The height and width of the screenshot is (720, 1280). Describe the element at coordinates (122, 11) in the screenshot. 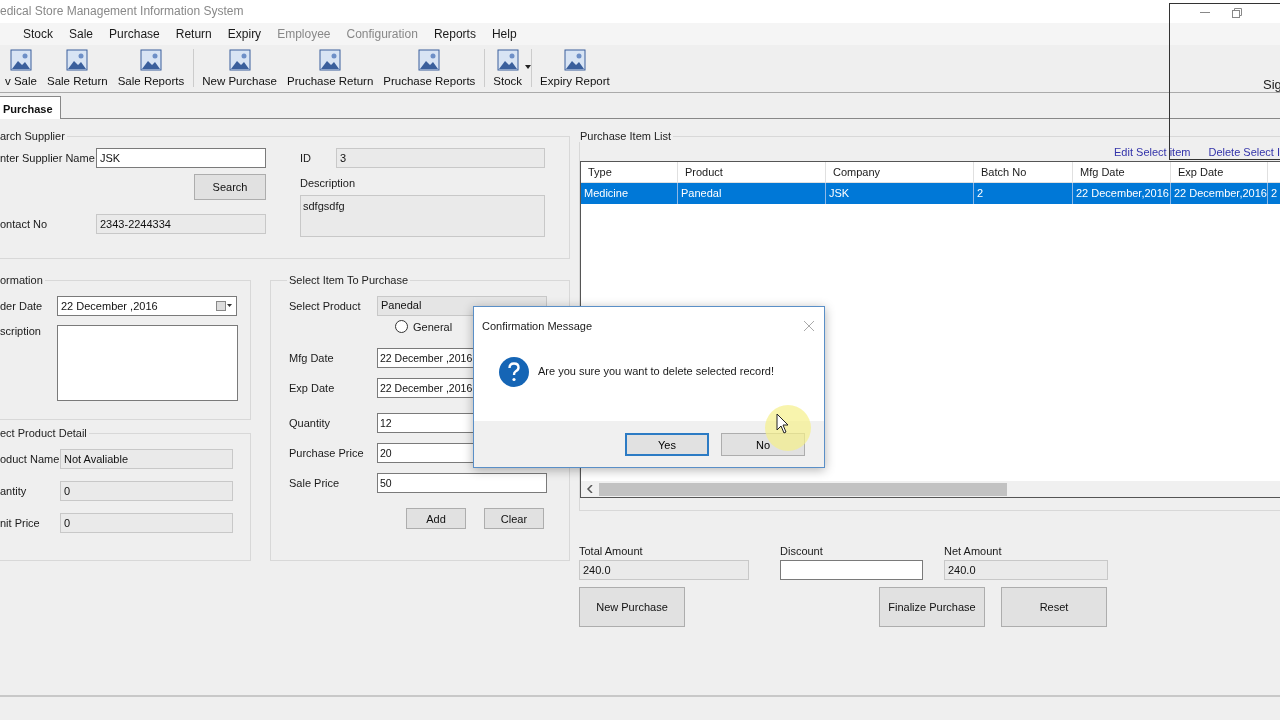

I see `window-title: edical Store Management Information System` at that location.